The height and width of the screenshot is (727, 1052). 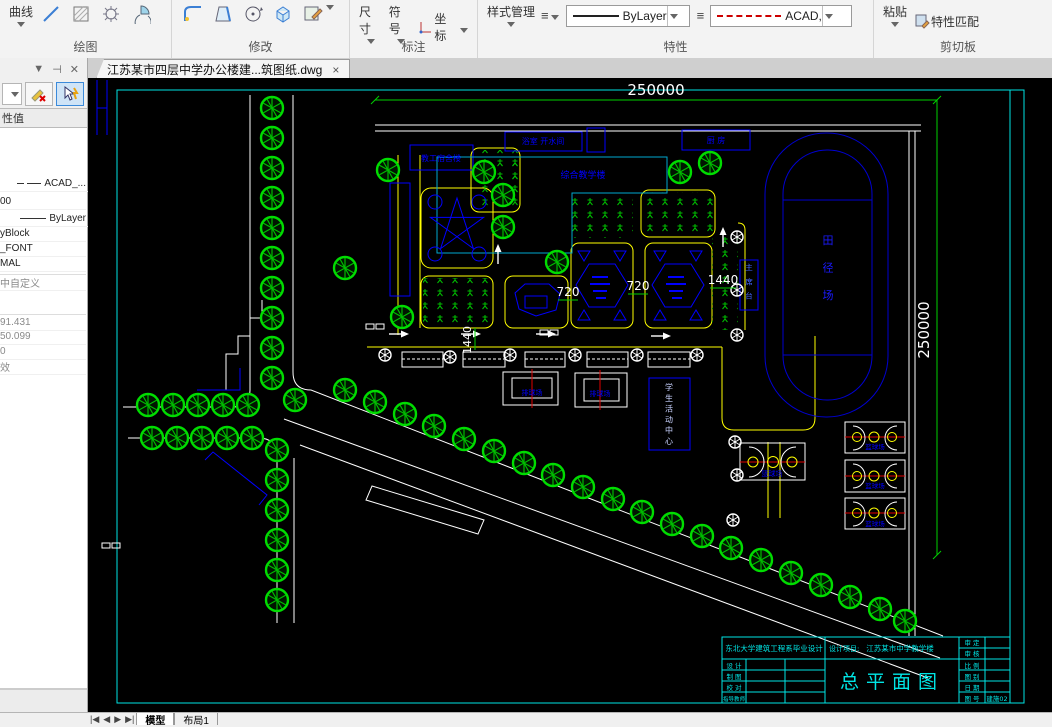 I want to click on lineweight2-button: ≡, so click(x=700, y=15).